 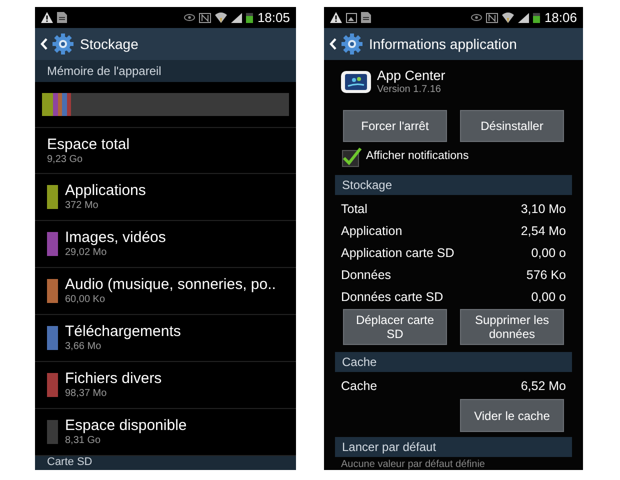 I want to click on section-header: Cache, so click(x=453, y=362).